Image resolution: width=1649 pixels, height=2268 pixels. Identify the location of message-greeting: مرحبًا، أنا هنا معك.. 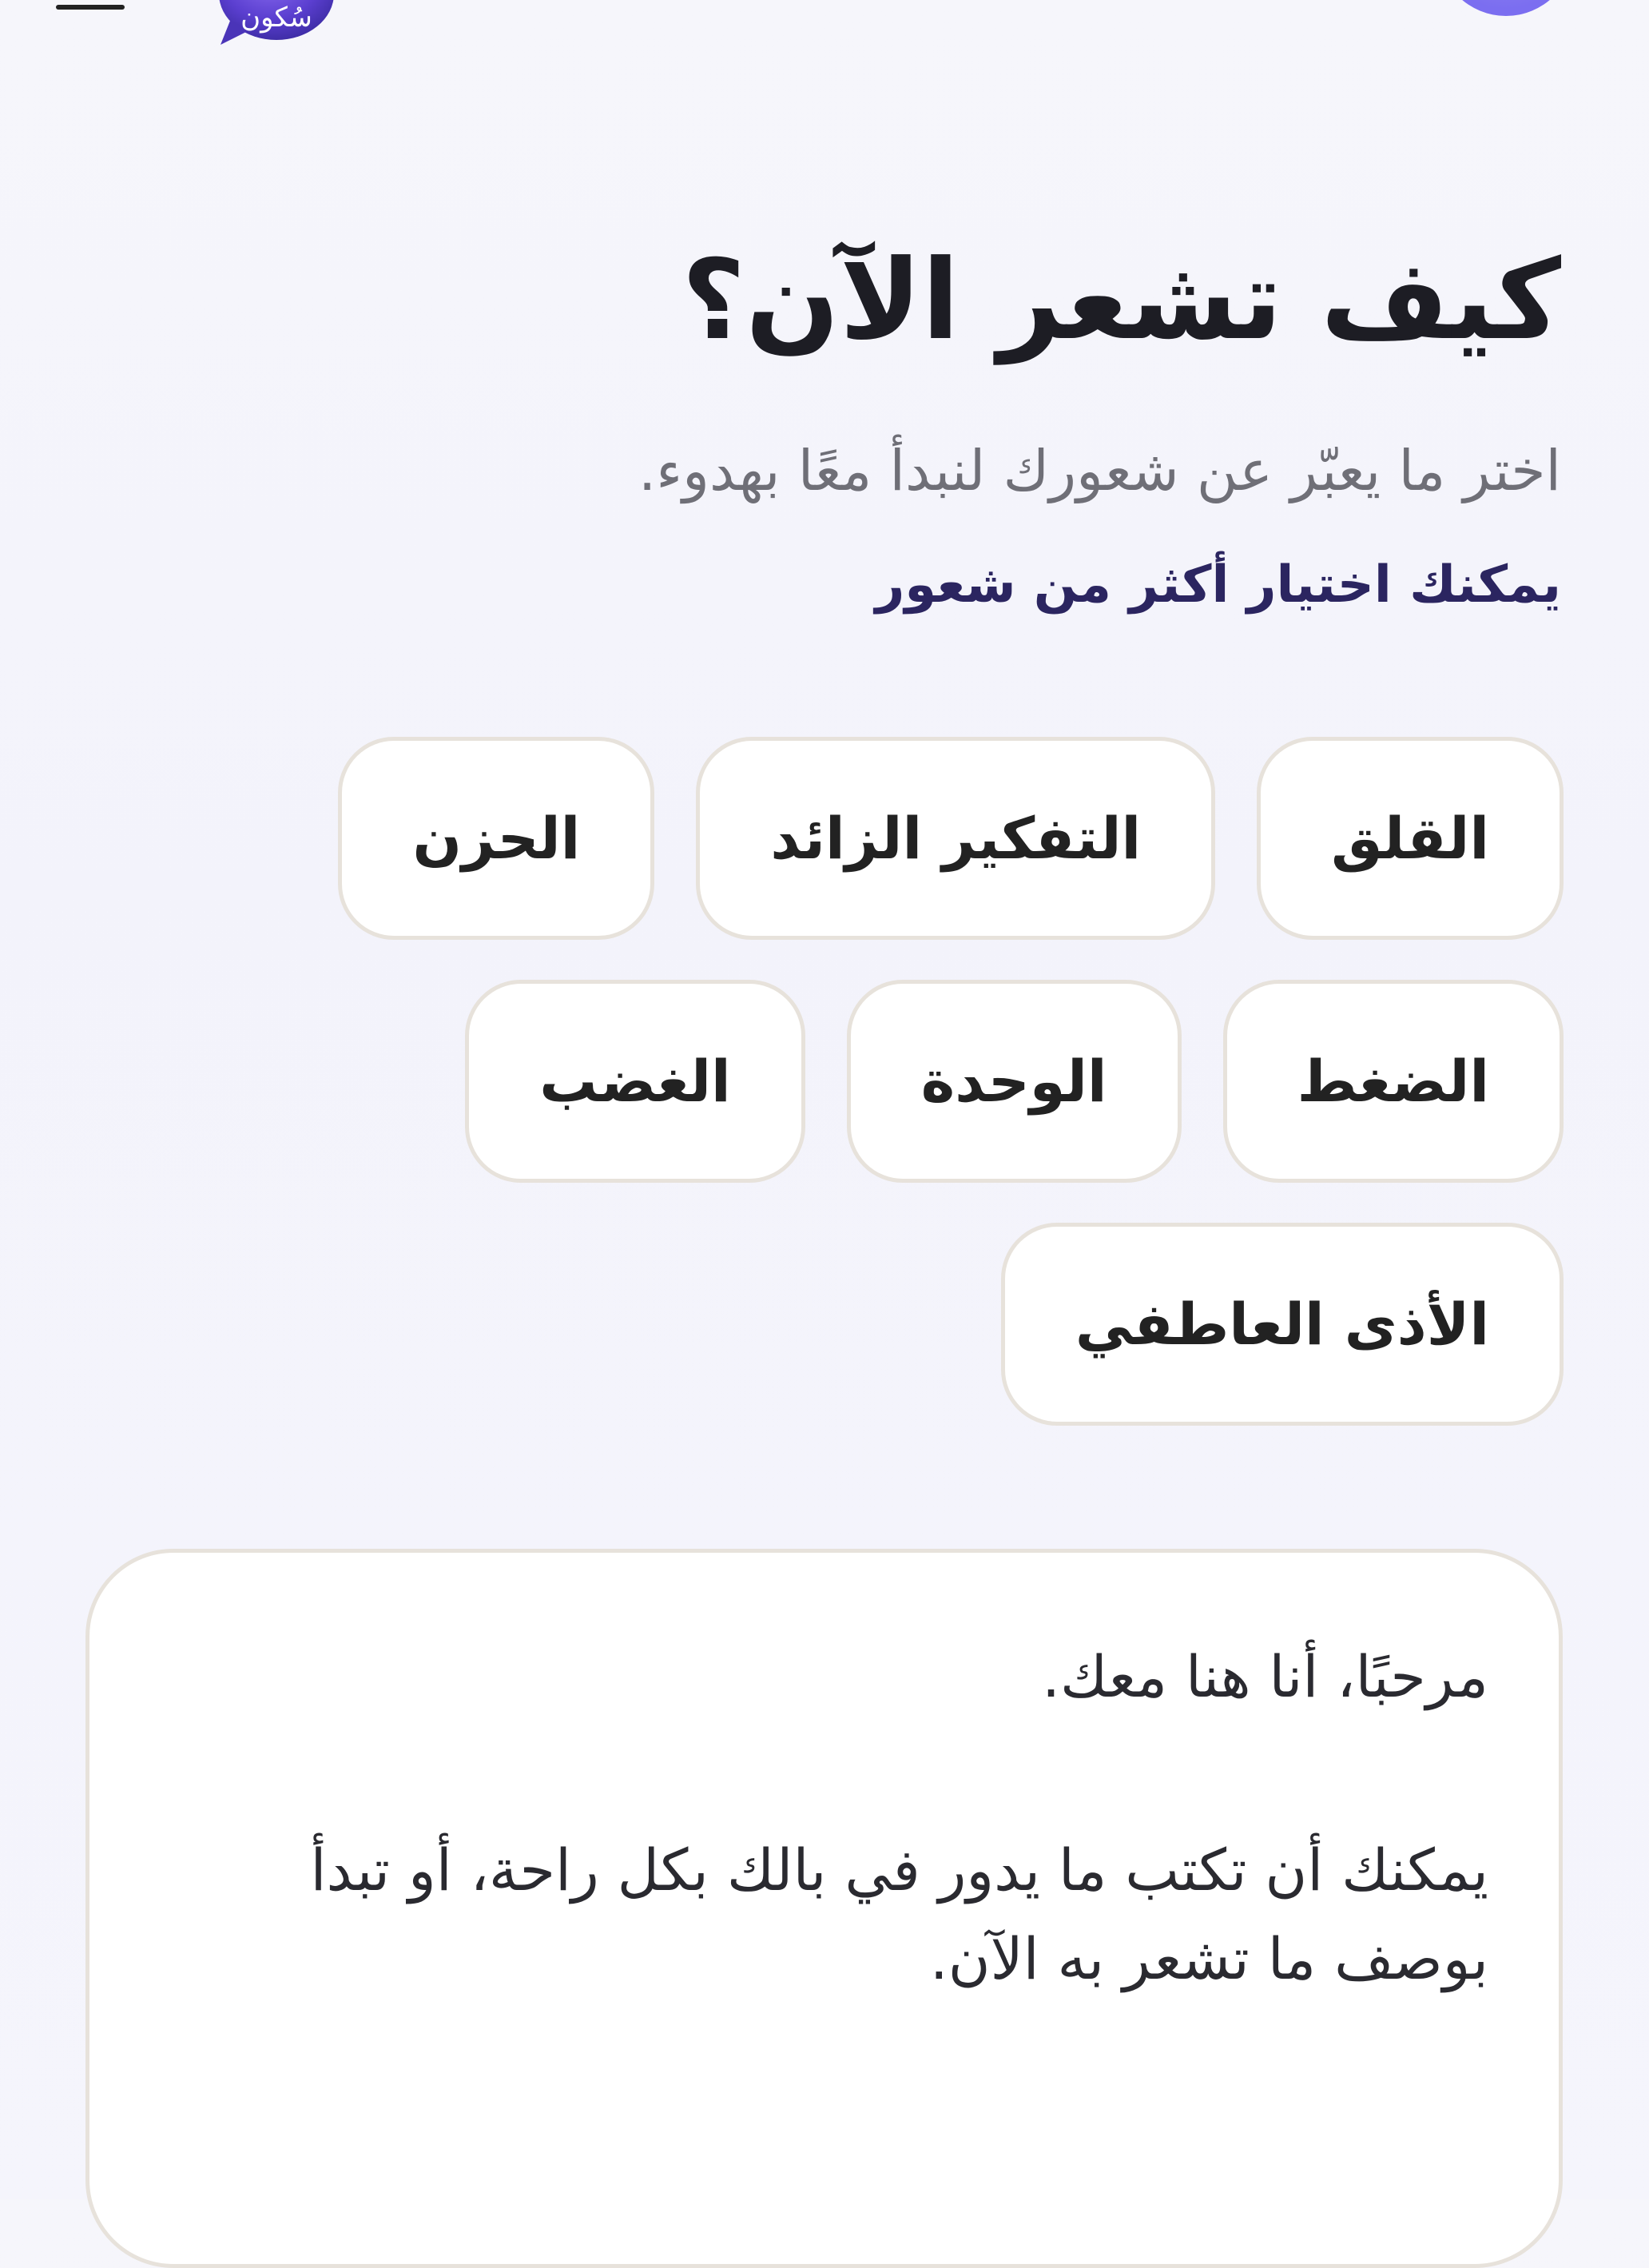
(1265, 1676).